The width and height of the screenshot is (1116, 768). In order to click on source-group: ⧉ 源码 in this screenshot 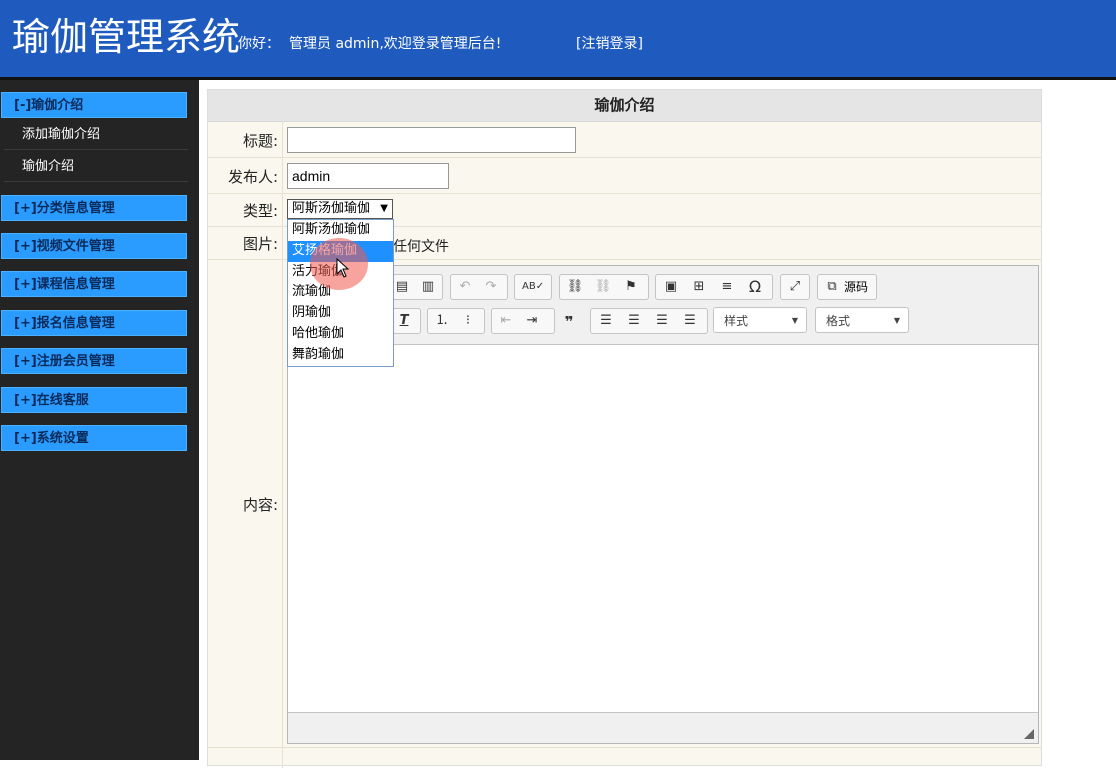, I will do `click(847, 287)`.